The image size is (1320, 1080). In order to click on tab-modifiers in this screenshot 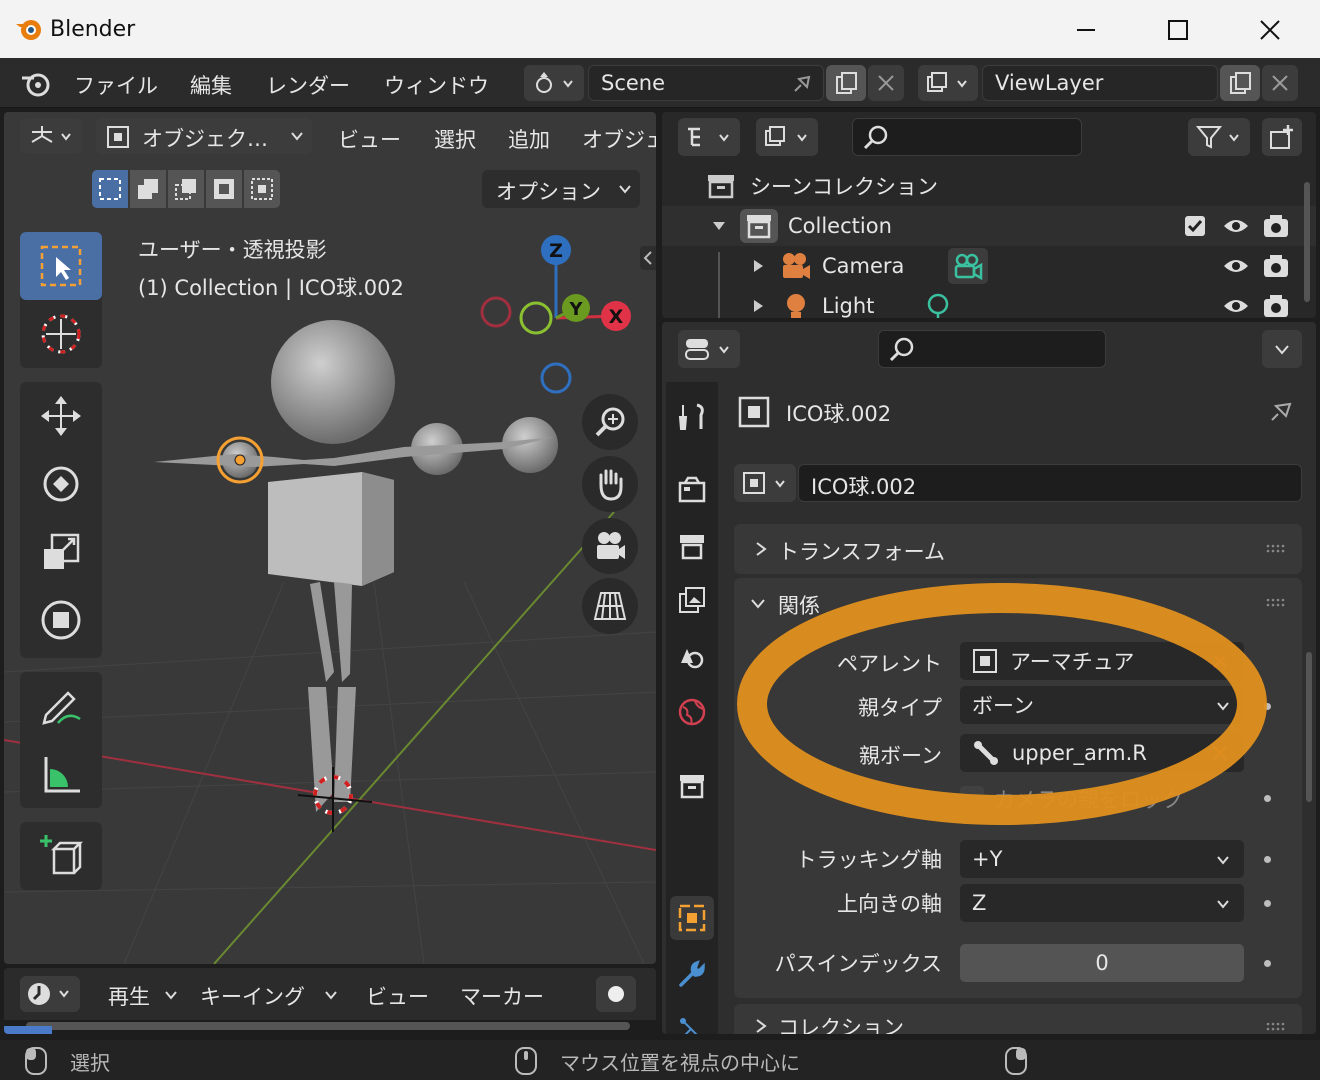, I will do `click(692, 974)`.